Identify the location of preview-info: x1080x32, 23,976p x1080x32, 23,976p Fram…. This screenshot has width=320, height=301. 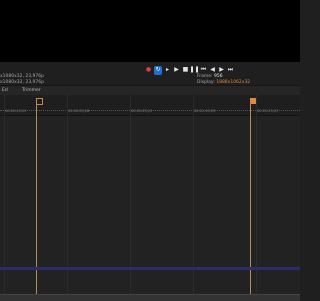
(150, 79).